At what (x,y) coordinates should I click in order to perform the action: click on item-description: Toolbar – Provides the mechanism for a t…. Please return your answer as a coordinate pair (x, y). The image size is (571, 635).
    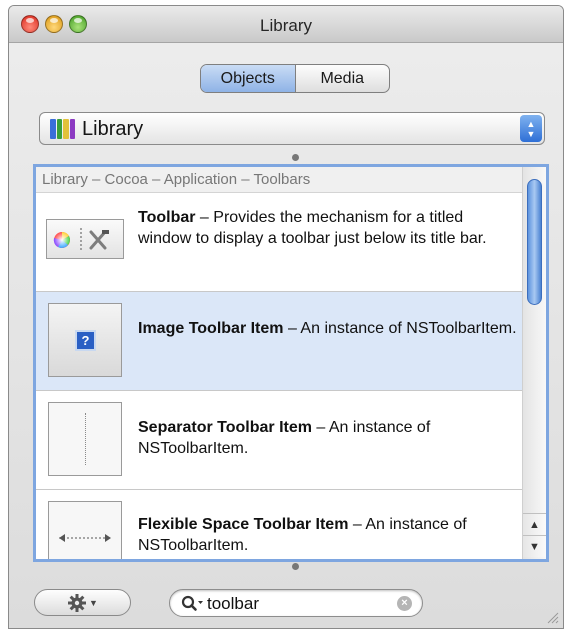
    Looking at the image, I should click on (329, 228).